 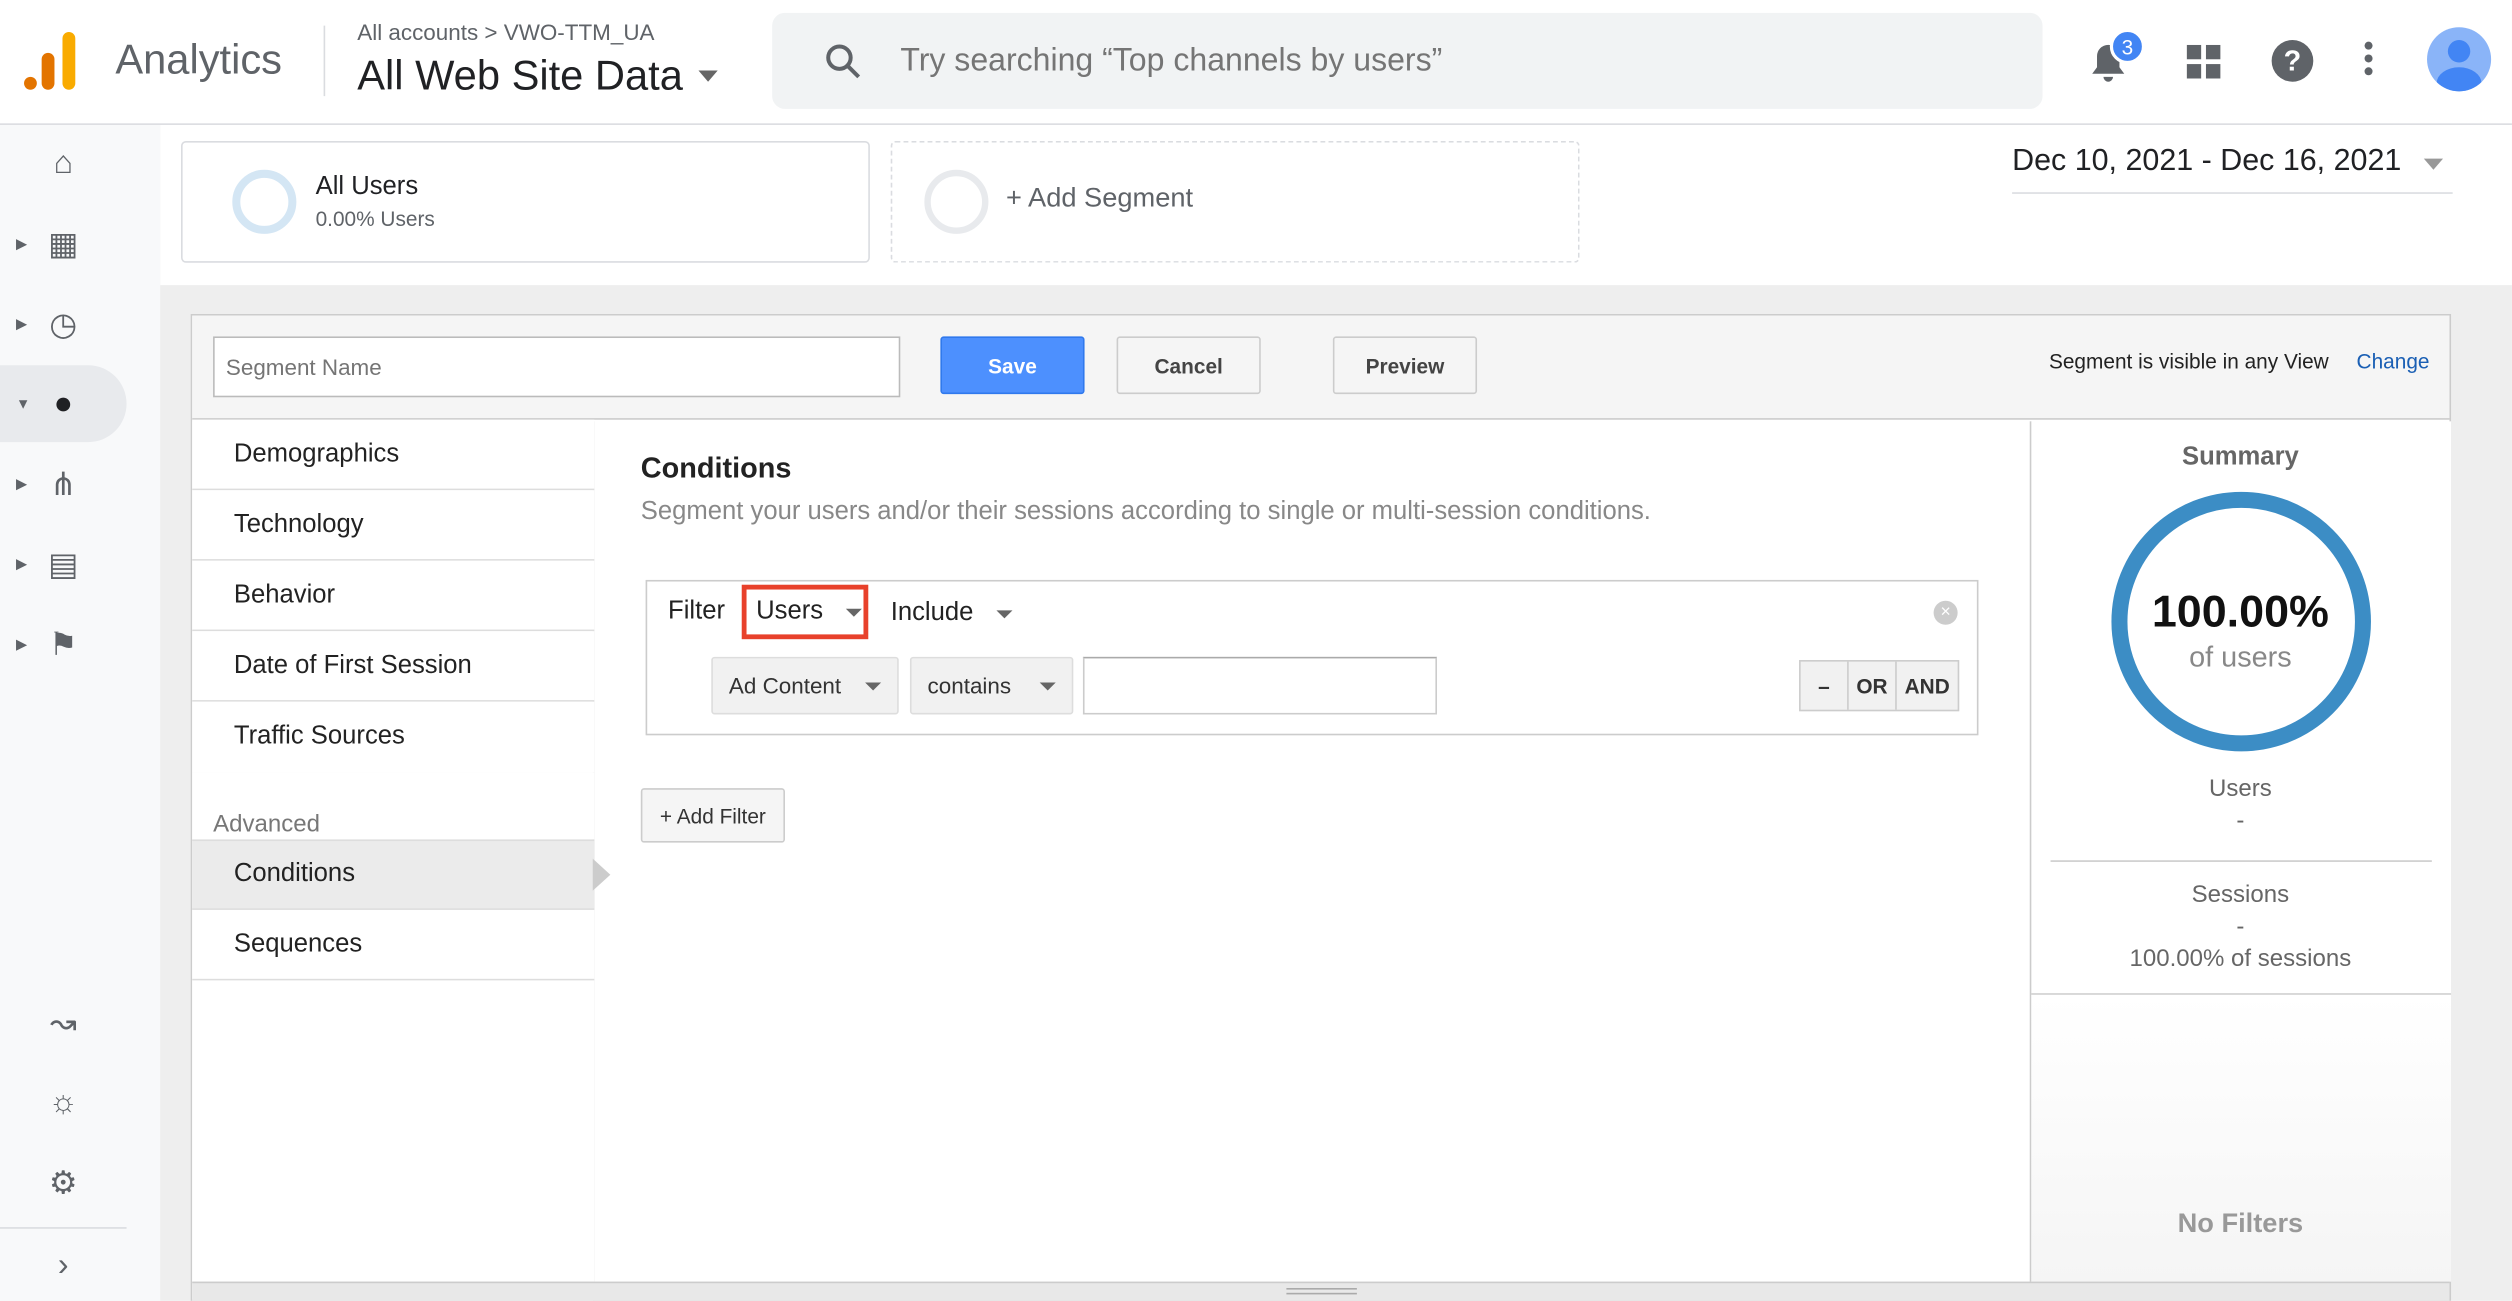 I want to click on segment-name: All Users, so click(x=367, y=187).